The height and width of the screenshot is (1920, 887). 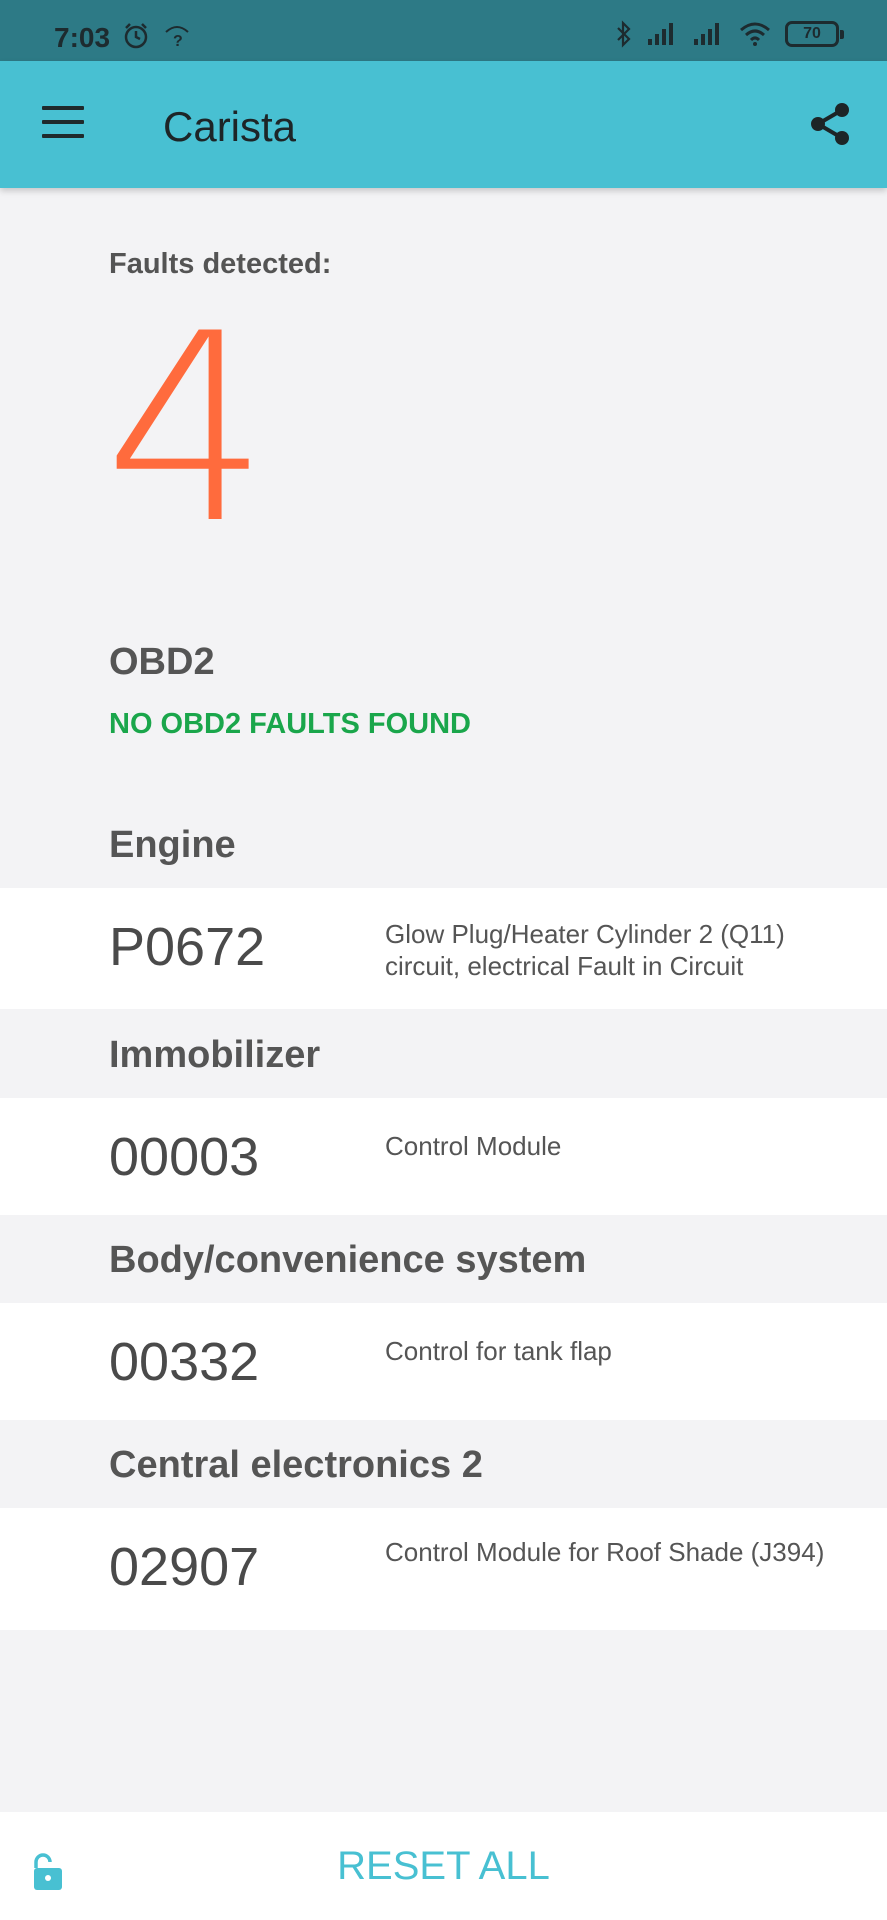 I want to click on fault-code: P0672, so click(x=187, y=947).